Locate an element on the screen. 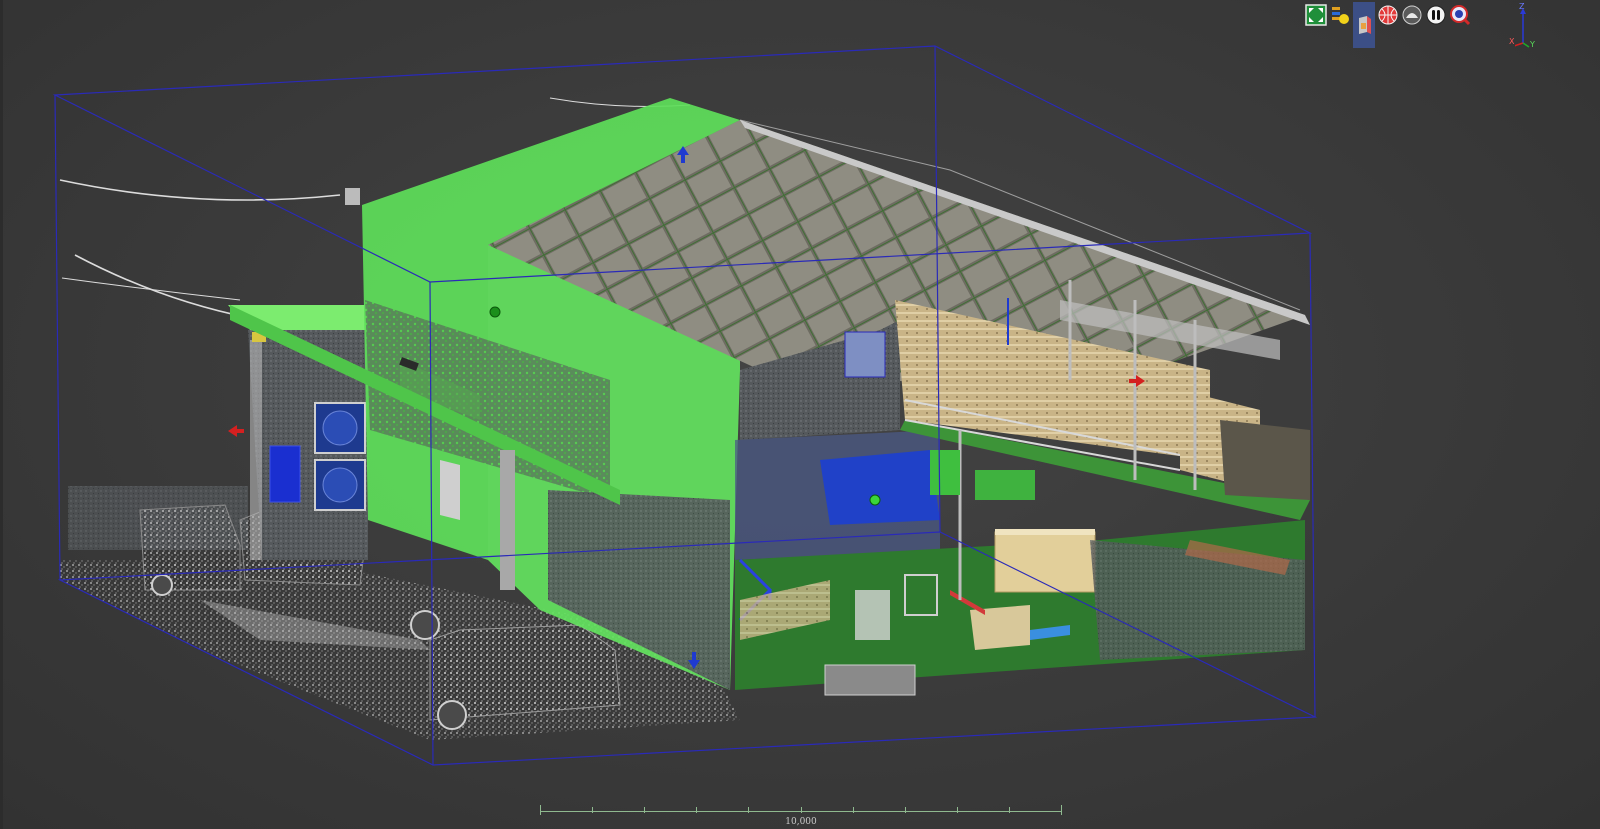 The image size is (1600, 829). handle-back is located at coordinates (875, 500).